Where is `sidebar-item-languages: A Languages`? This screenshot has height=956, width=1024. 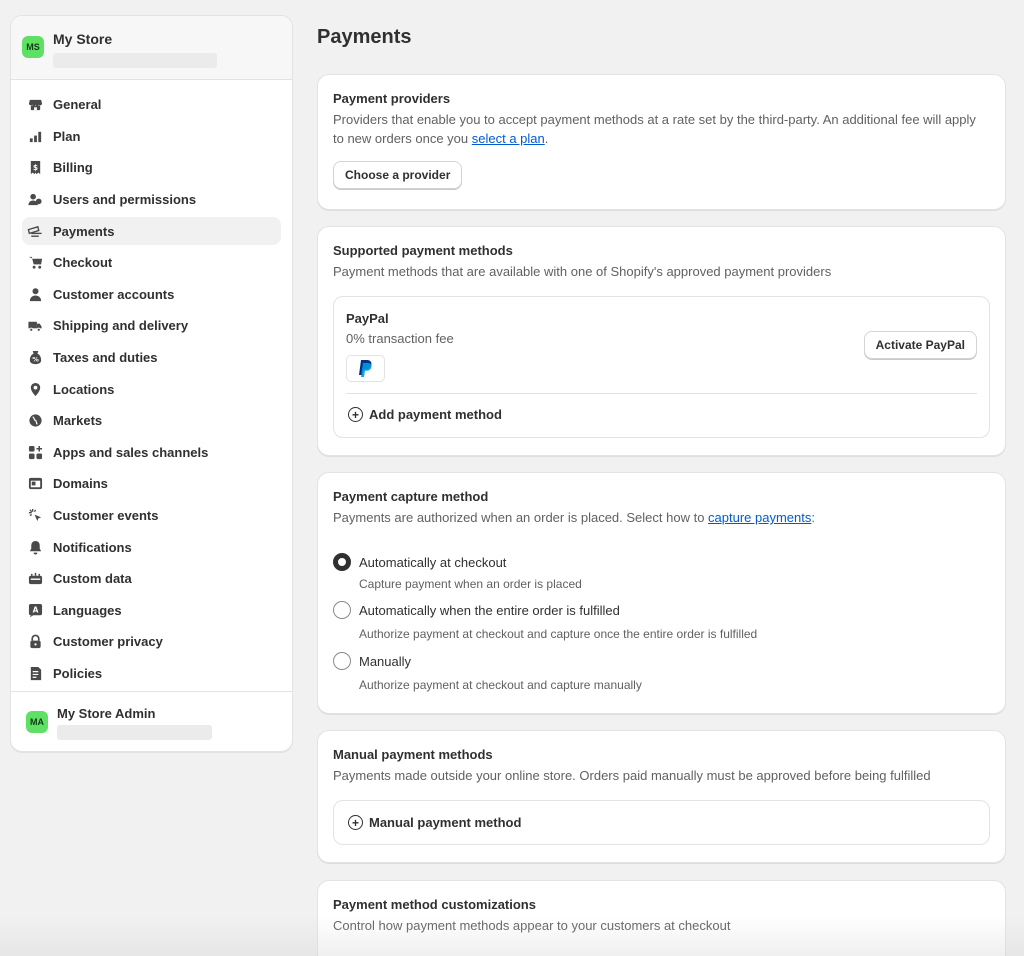
sidebar-item-languages: A Languages is located at coordinates (151, 611).